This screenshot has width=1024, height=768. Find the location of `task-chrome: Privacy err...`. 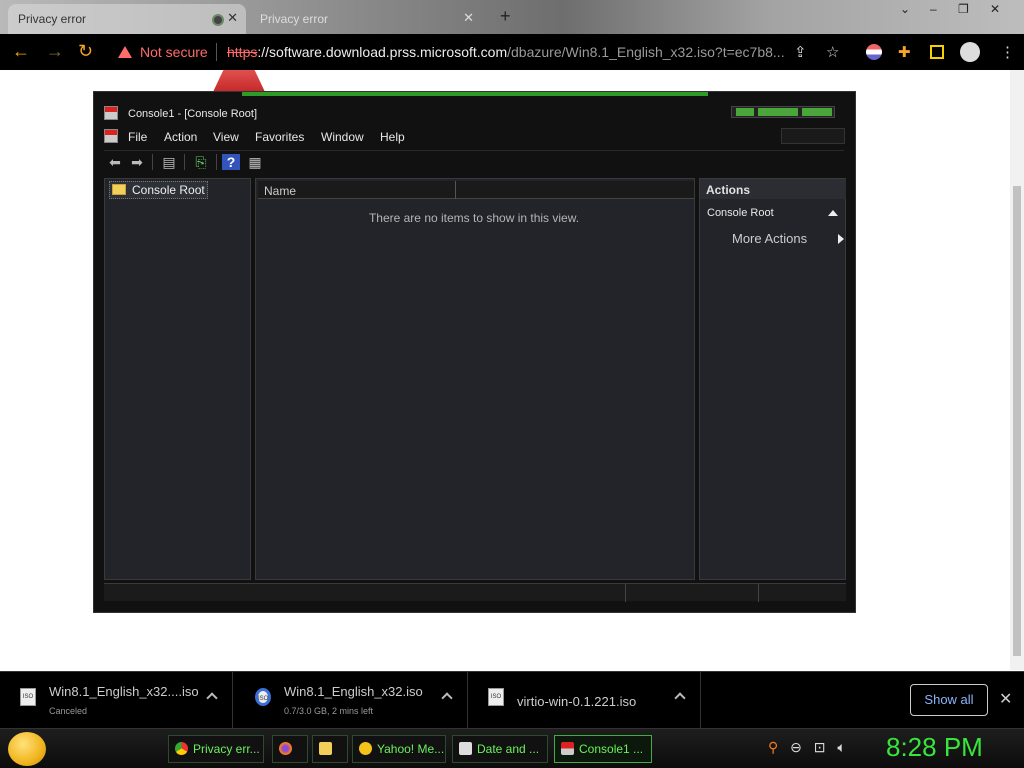

task-chrome: Privacy err... is located at coordinates (216, 749).